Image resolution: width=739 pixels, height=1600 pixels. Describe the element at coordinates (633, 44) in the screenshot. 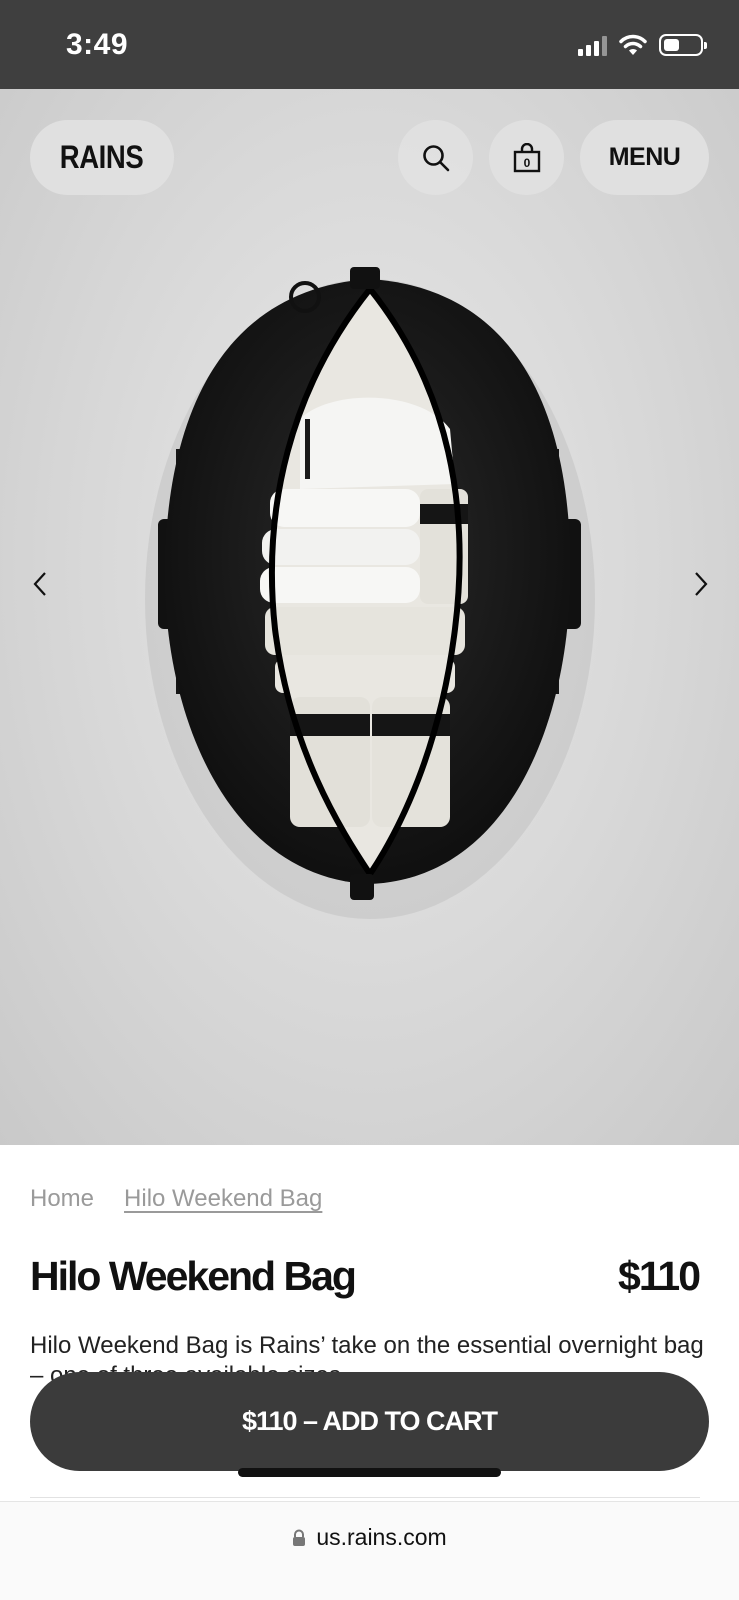

I see `wifi-icon` at that location.